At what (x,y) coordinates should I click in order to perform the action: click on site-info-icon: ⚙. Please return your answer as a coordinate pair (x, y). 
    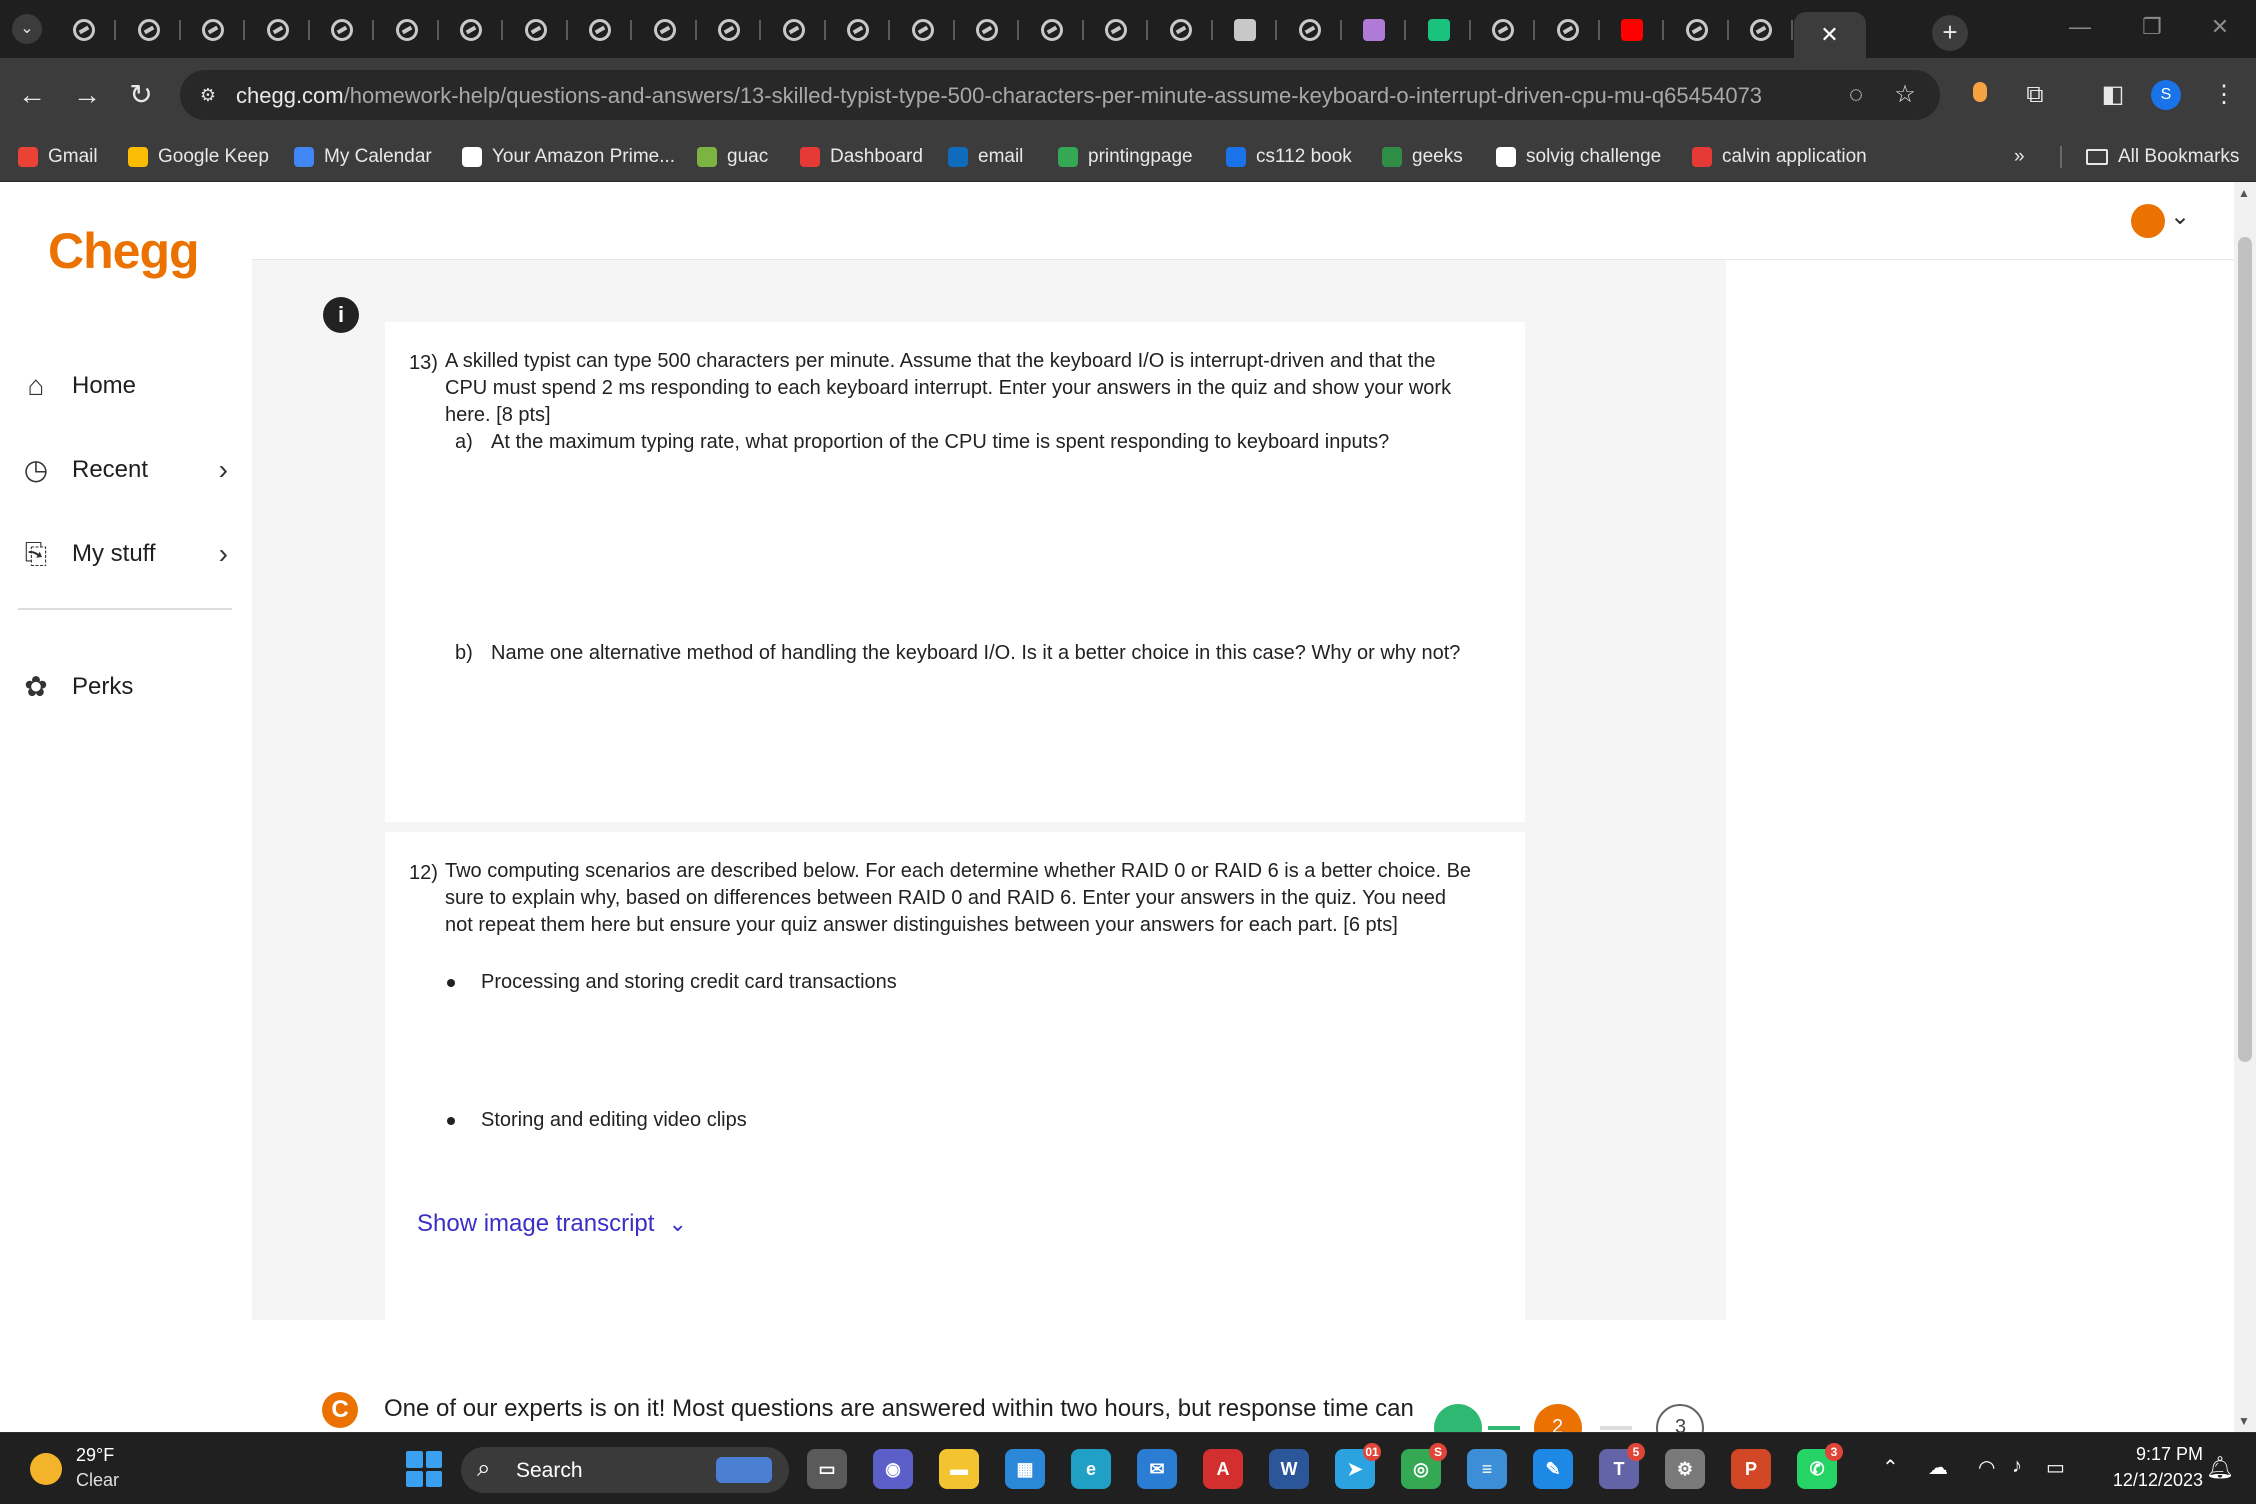
    Looking at the image, I should click on (208, 95).